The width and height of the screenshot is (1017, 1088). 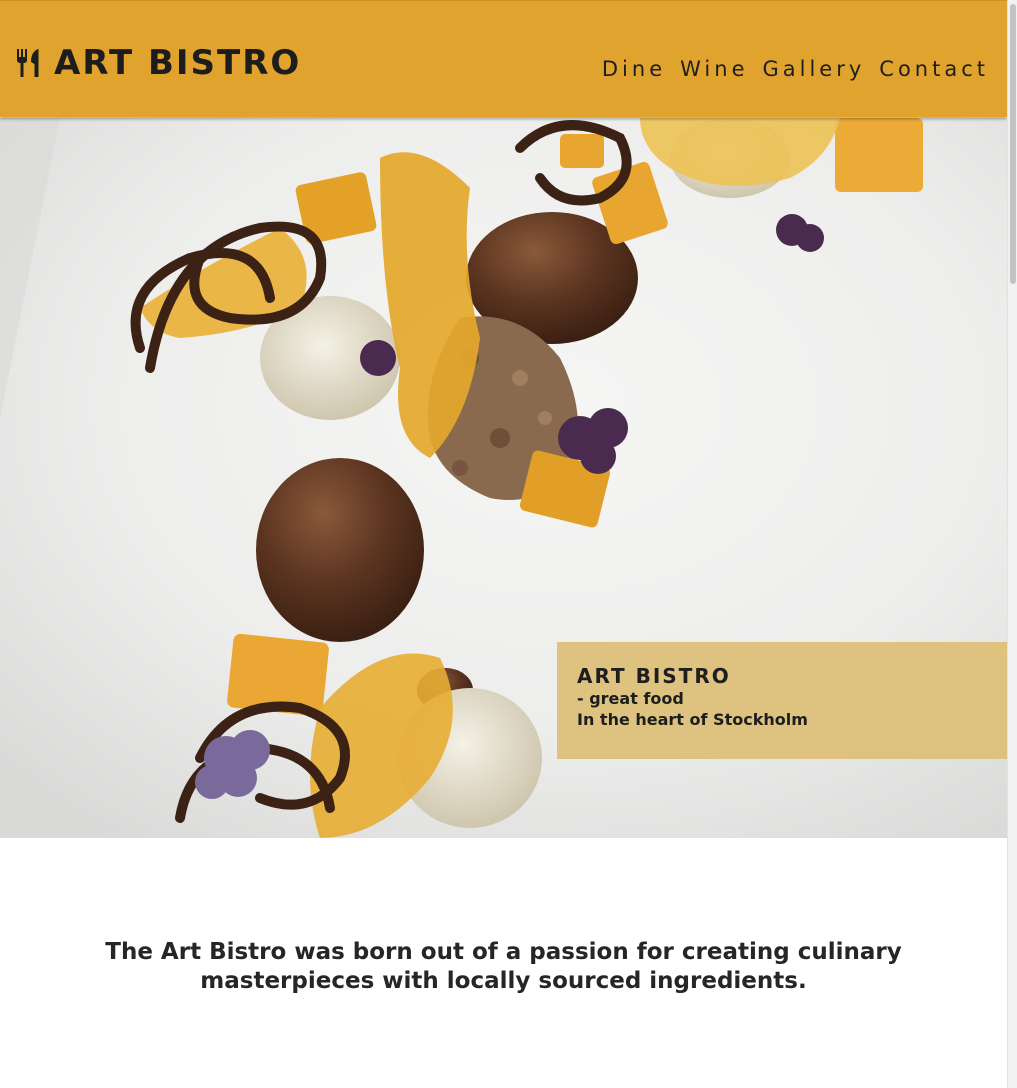 What do you see at coordinates (630, 698) in the screenshot?
I see `caption-tagline: - great food` at bounding box center [630, 698].